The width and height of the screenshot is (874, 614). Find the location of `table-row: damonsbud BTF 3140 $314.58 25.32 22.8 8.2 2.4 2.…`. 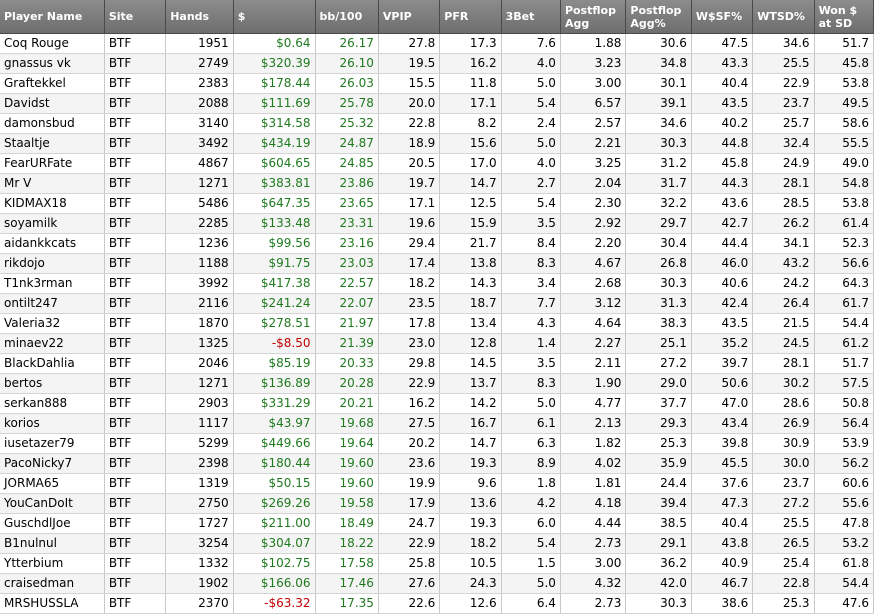

table-row: damonsbud BTF 3140 $314.58 25.32 22.8 8.2 2.4 2.… is located at coordinates (437, 123).